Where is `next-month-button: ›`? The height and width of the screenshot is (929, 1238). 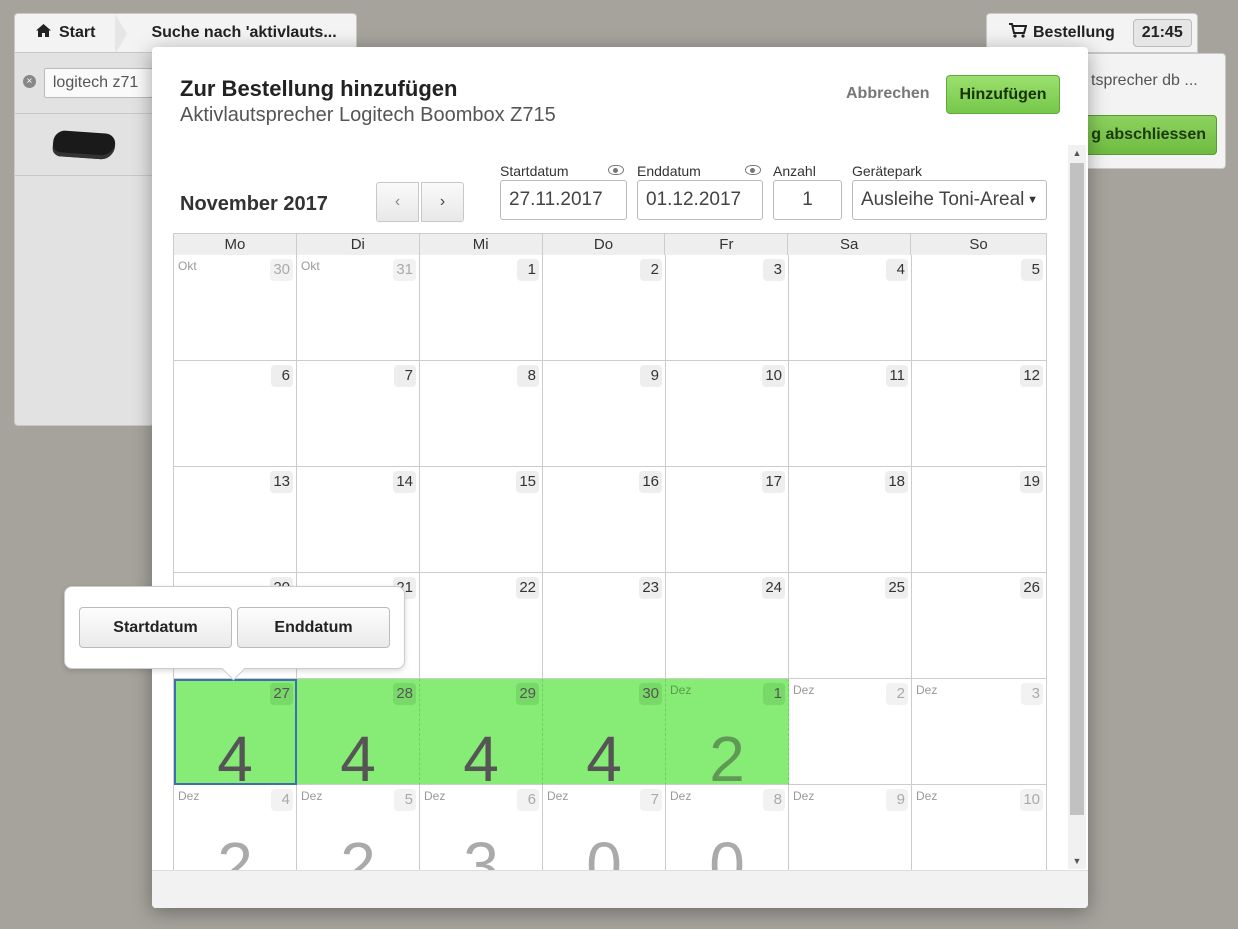
next-month-button: › is located at coordinates (442, 202).